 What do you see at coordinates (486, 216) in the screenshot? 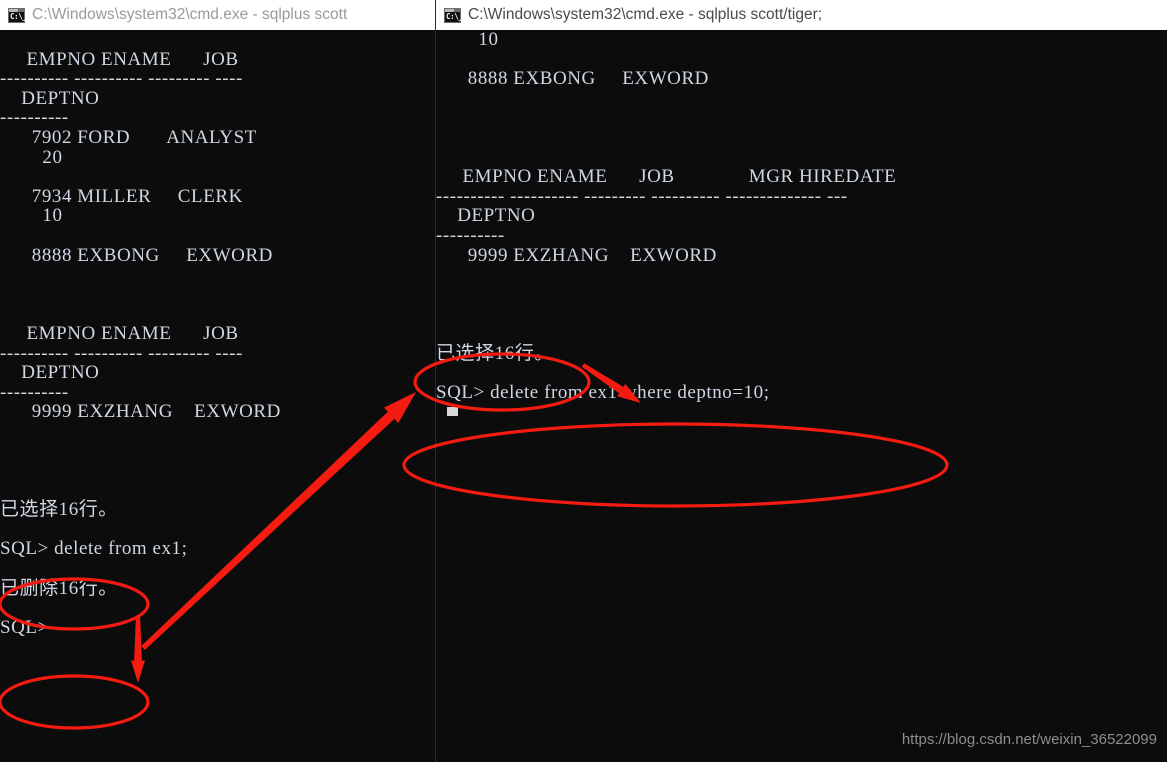
I see `console-right-line: DEPTNO` at bounding box center [486, 216].